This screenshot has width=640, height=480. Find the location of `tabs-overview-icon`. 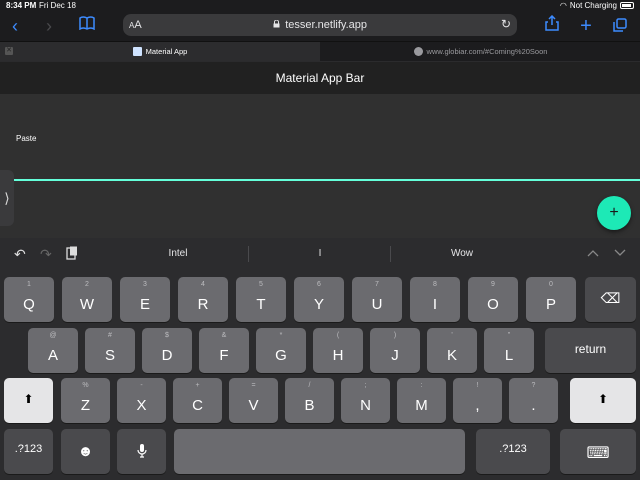

tabs-overview-icon is located at coordinates (620, 26).